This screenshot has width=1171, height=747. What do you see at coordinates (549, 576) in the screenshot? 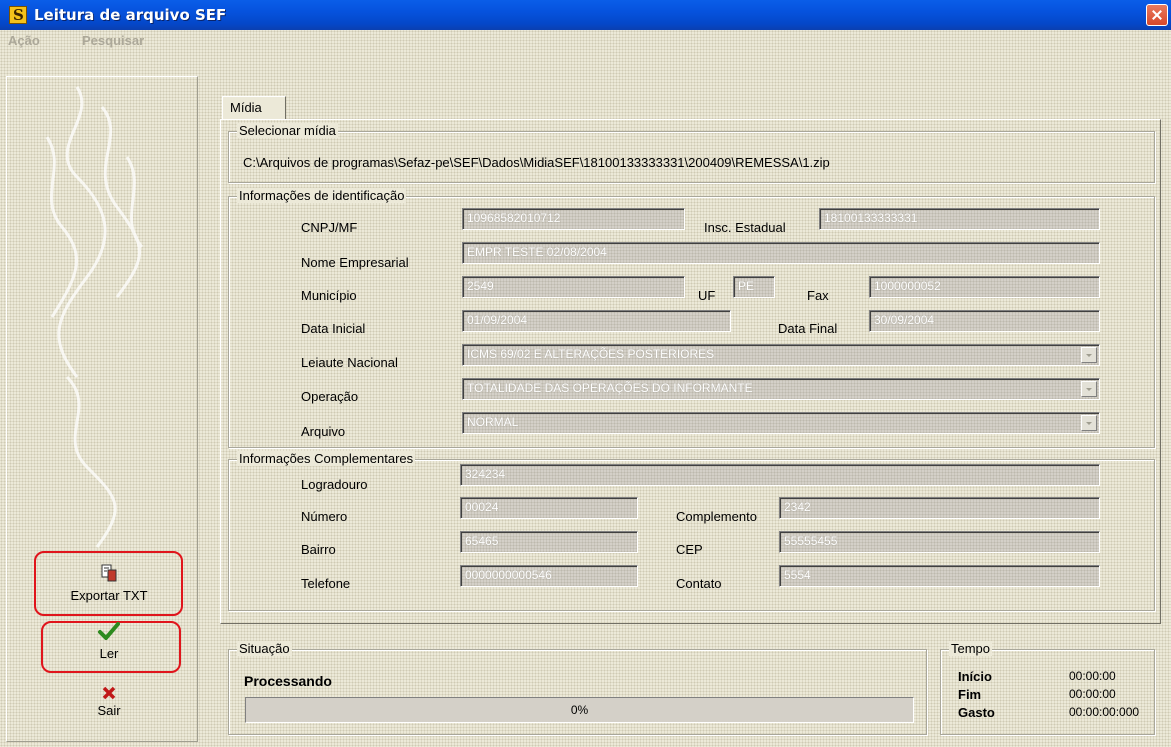
I see `telefone-field: 0000000000546` at bounding box center [549, 576].